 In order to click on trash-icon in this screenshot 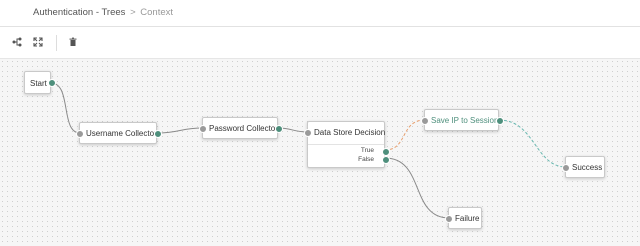, I will do `click(73, 43)`.